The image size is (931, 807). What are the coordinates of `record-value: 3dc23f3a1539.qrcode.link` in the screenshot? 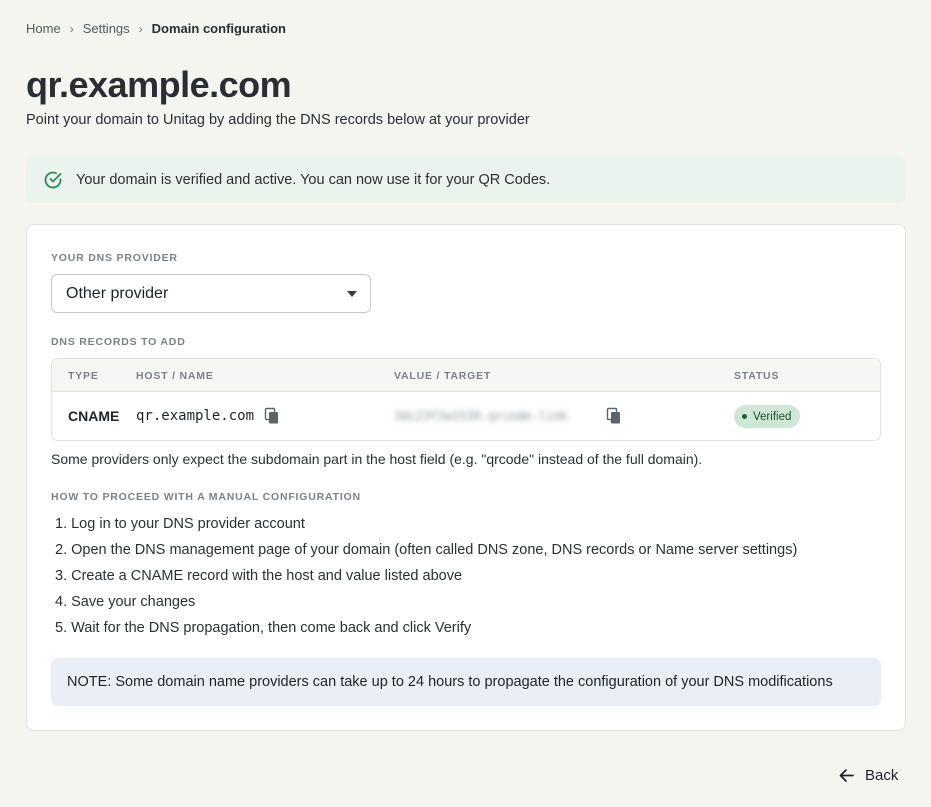 It's located at (480, 416).